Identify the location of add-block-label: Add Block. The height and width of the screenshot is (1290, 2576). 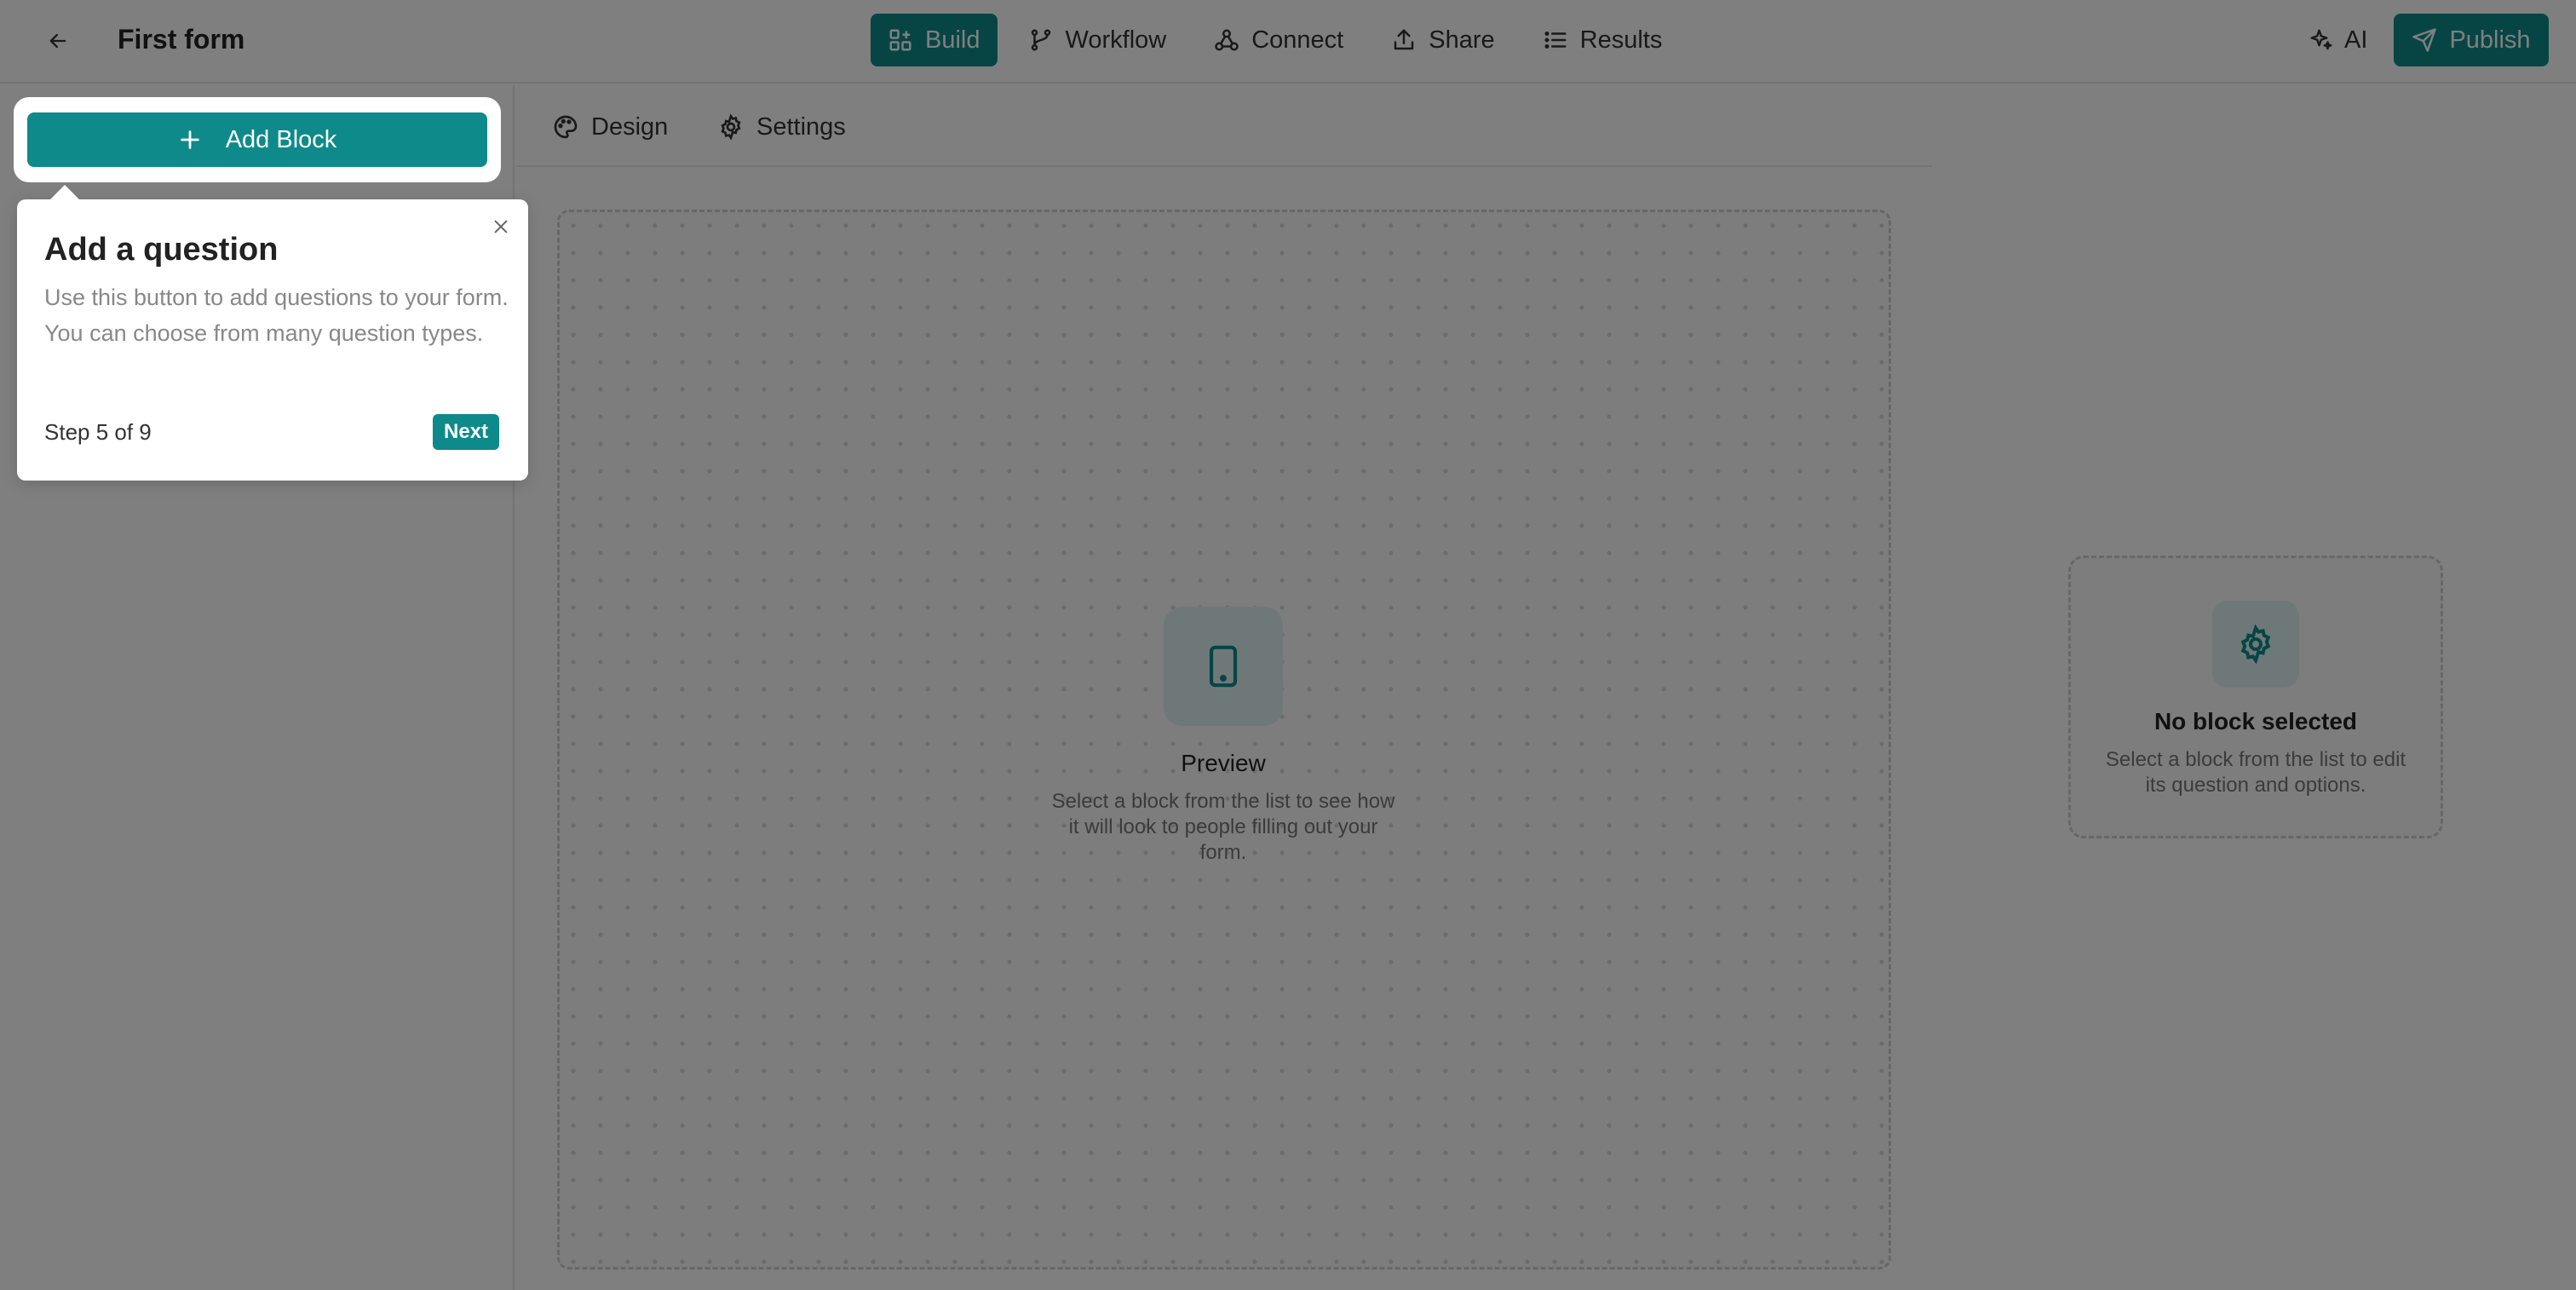
(281, 139).